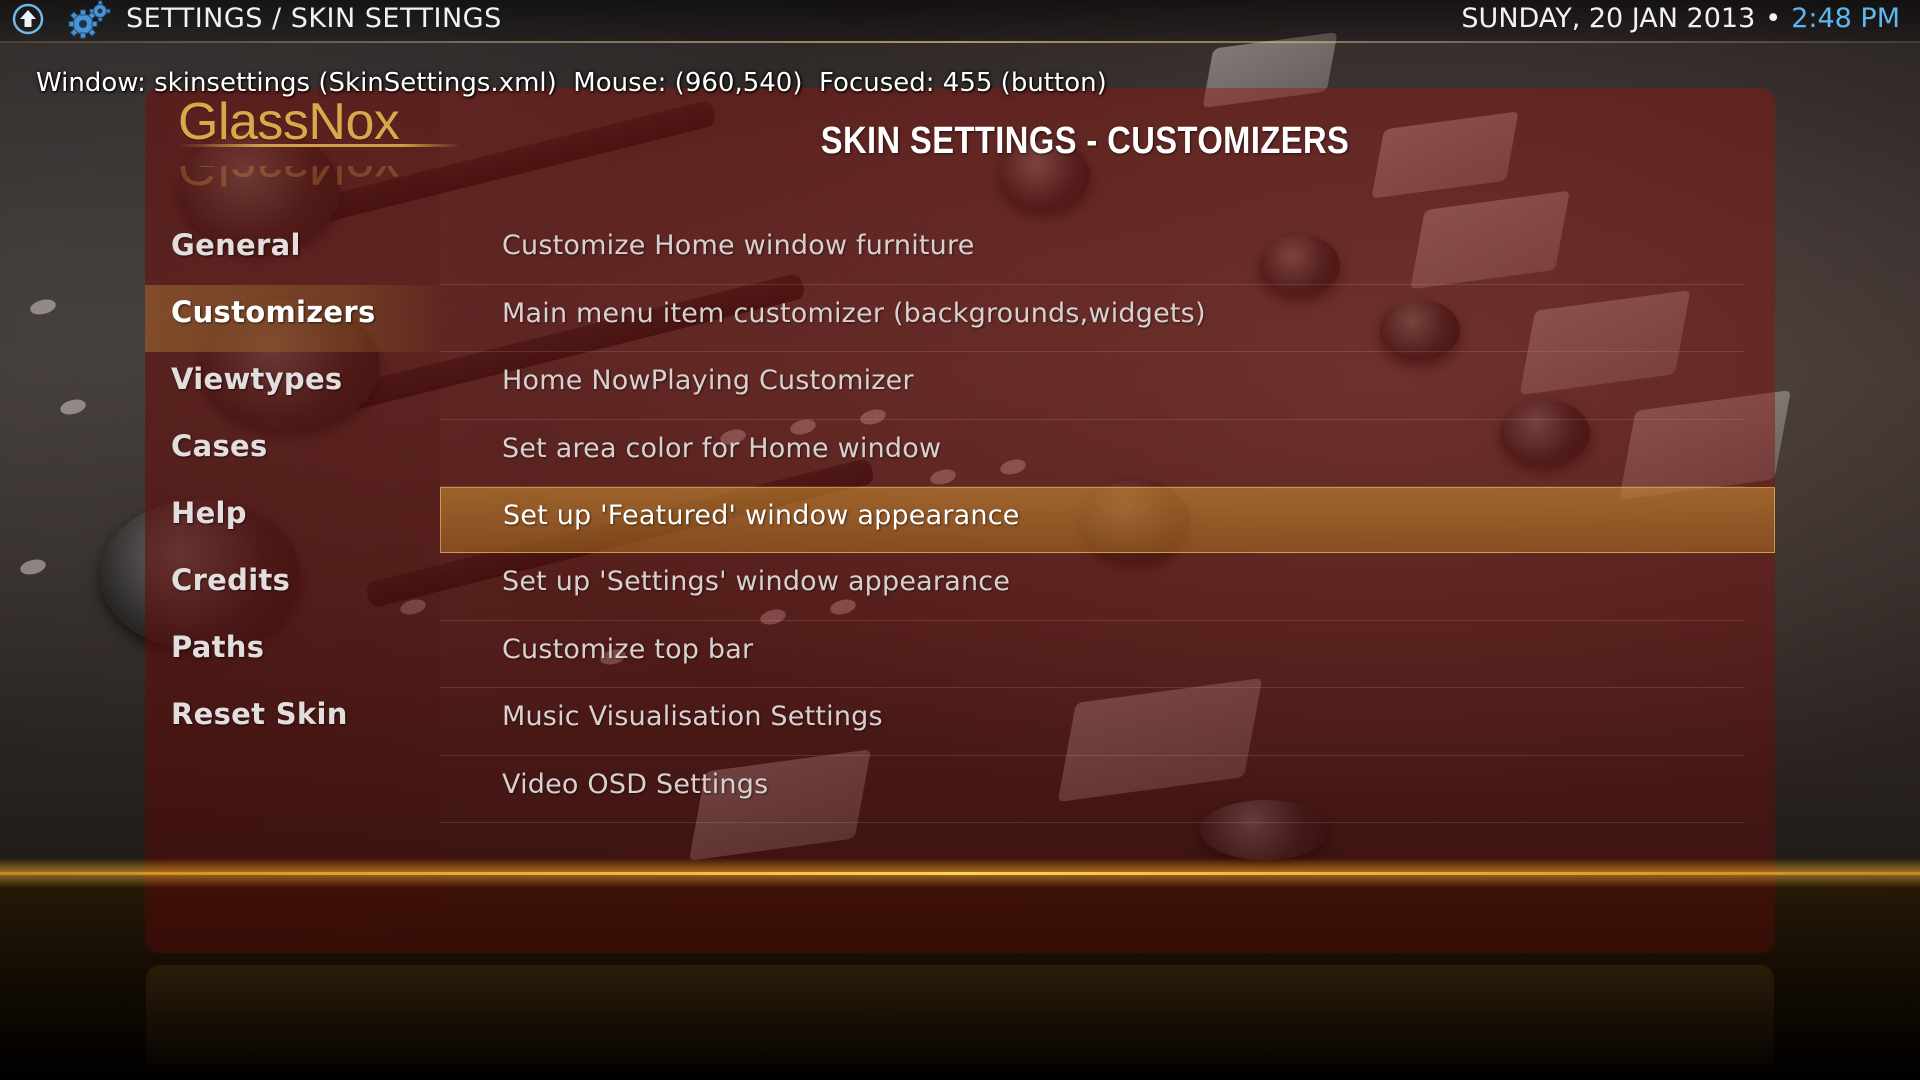  Describe the element at coordinates (292, 318) in the screenshot. I see `sidebar-item-customizers: Customizers` at that location.